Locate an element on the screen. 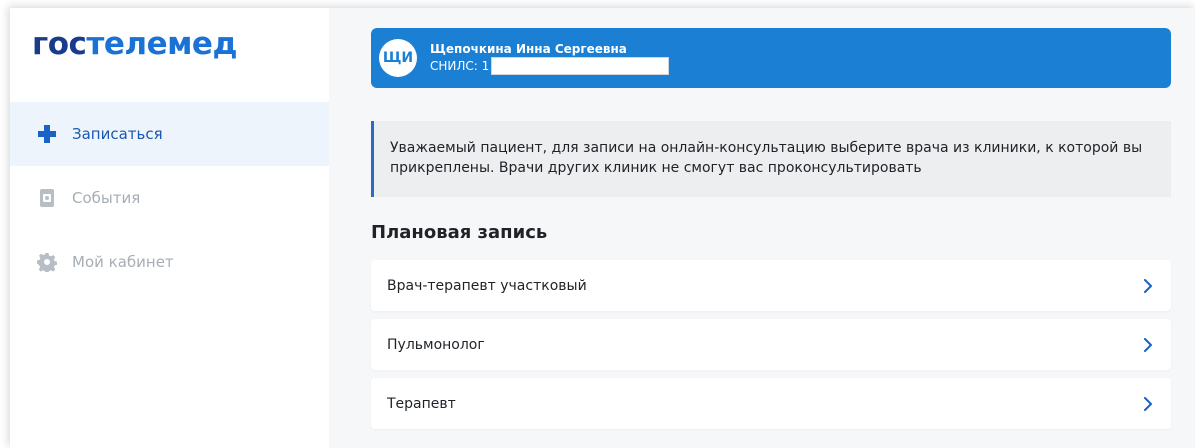 This screenshot has width=1195, height=448. specialist-label: Врач-терапевт участковый is located at coordinates (487, 285).